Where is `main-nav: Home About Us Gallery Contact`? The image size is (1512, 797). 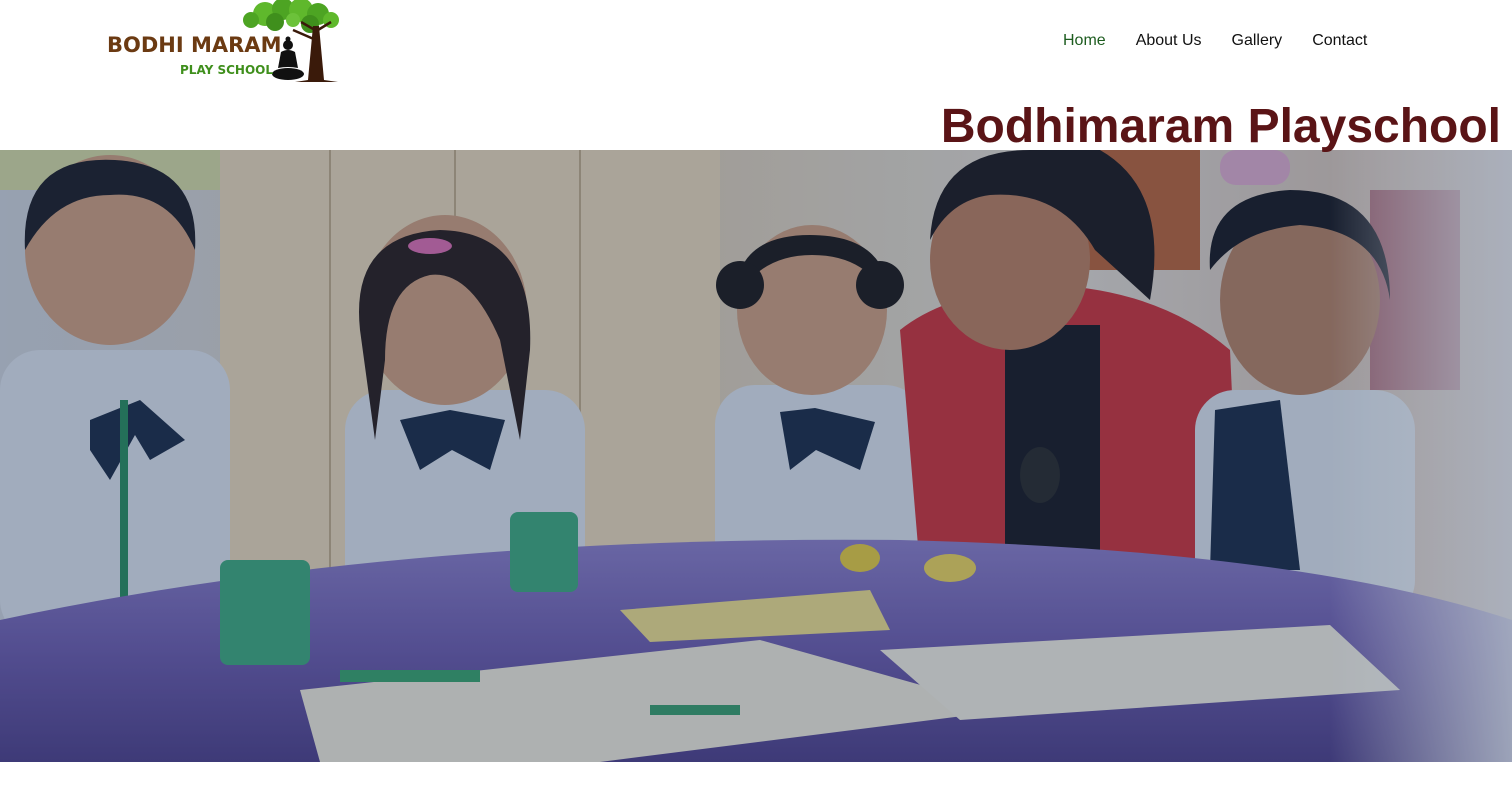 main-nav: Home About Us Gallery Contact is located at coordinates (1215, 41).